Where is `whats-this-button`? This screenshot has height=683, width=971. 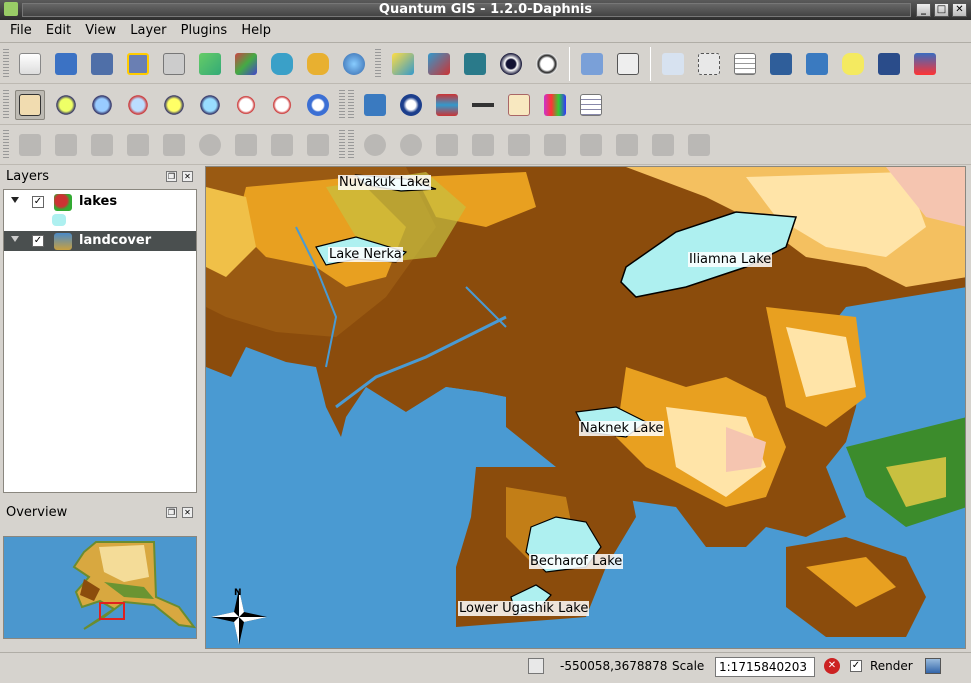 whats-this-button is located at coordinates (628, 64).